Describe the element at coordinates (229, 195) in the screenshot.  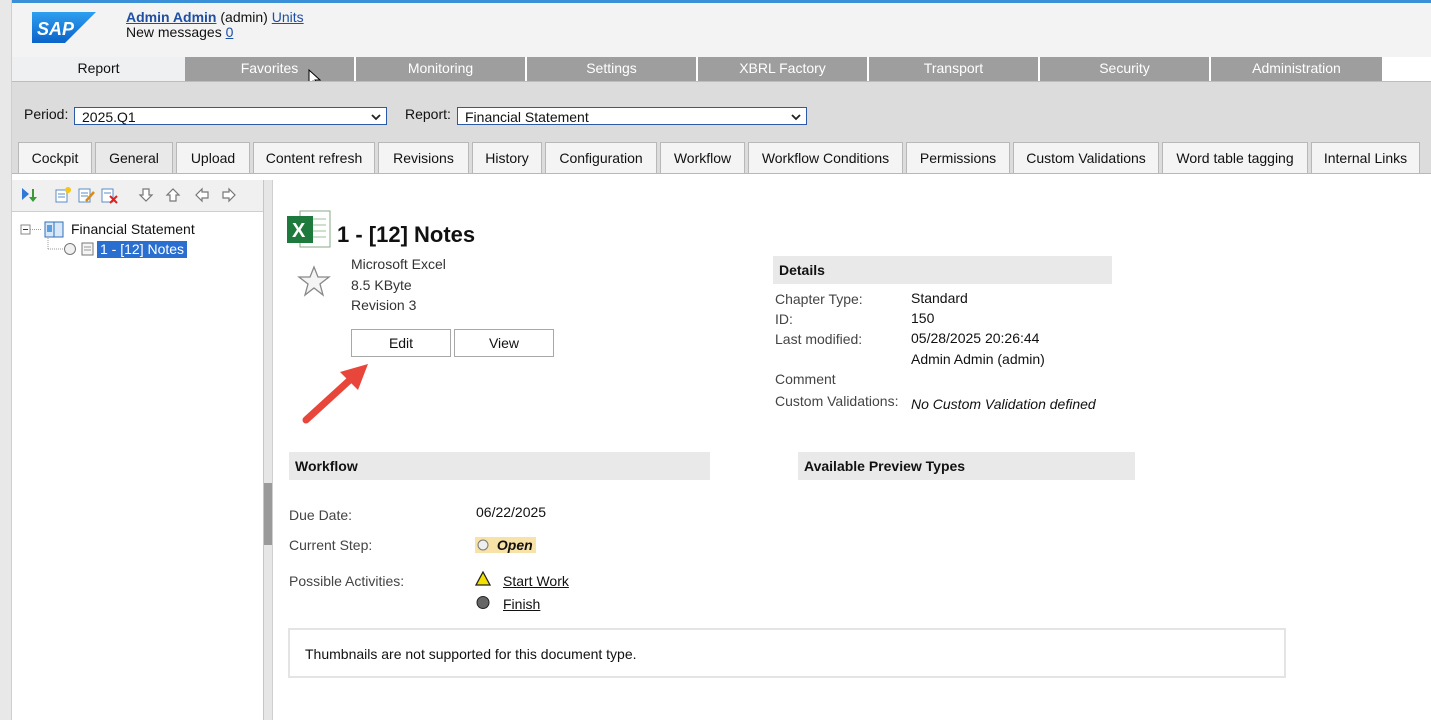
I see `move-right-icon` at that location.